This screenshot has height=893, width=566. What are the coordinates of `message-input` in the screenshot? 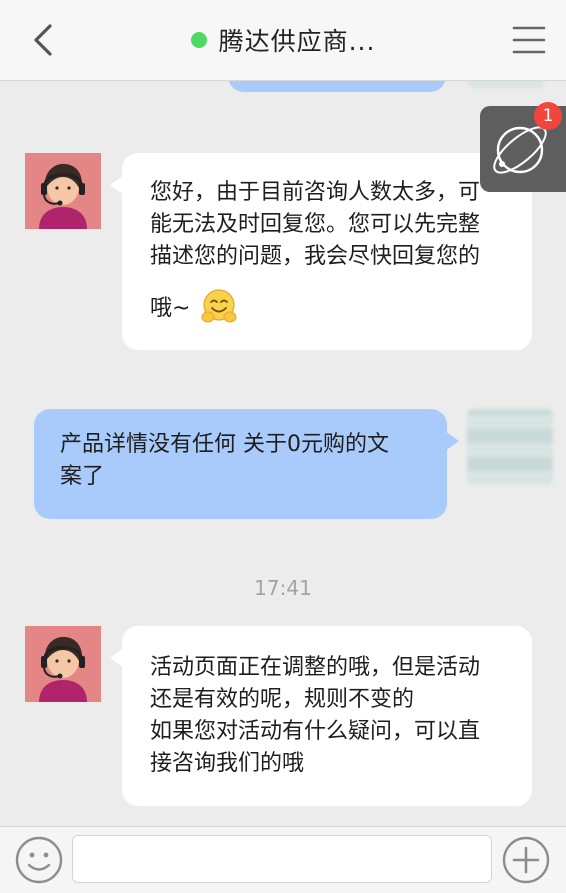 It's located at (282, 859).